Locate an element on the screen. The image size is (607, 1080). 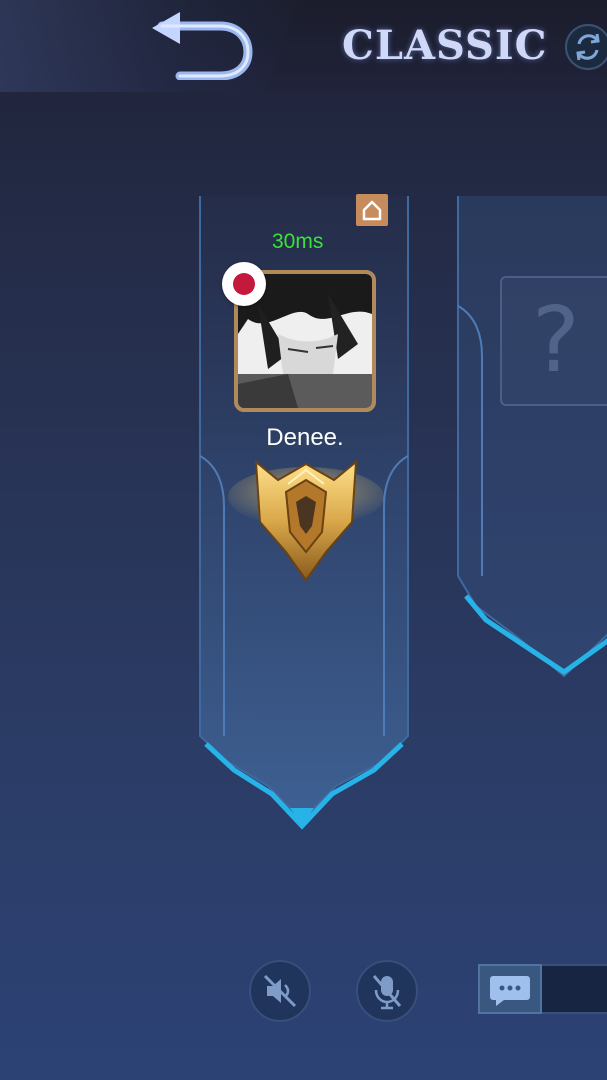
microphone-muted-icon is located at coordinates (387, 992).